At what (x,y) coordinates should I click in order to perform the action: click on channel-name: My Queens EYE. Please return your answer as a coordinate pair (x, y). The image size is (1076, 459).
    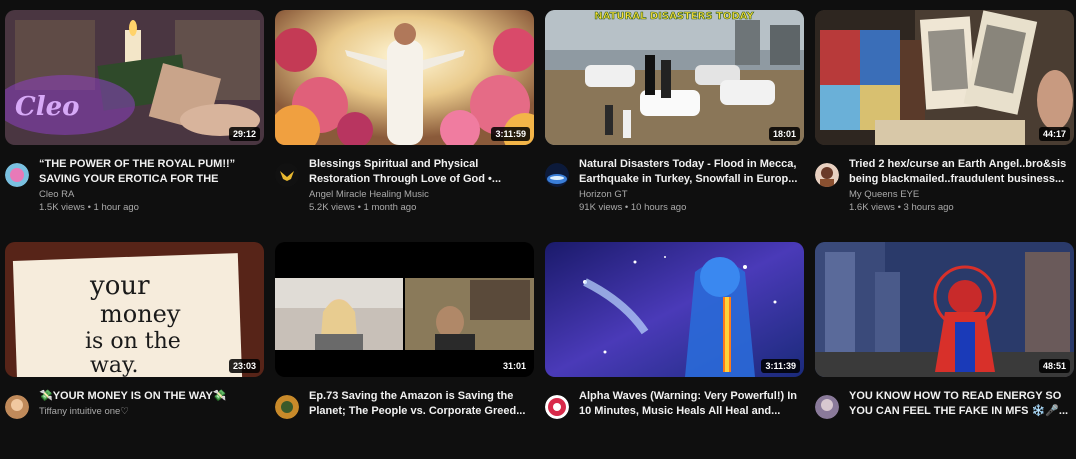
    Looking at the image, I should click on (959, 194).